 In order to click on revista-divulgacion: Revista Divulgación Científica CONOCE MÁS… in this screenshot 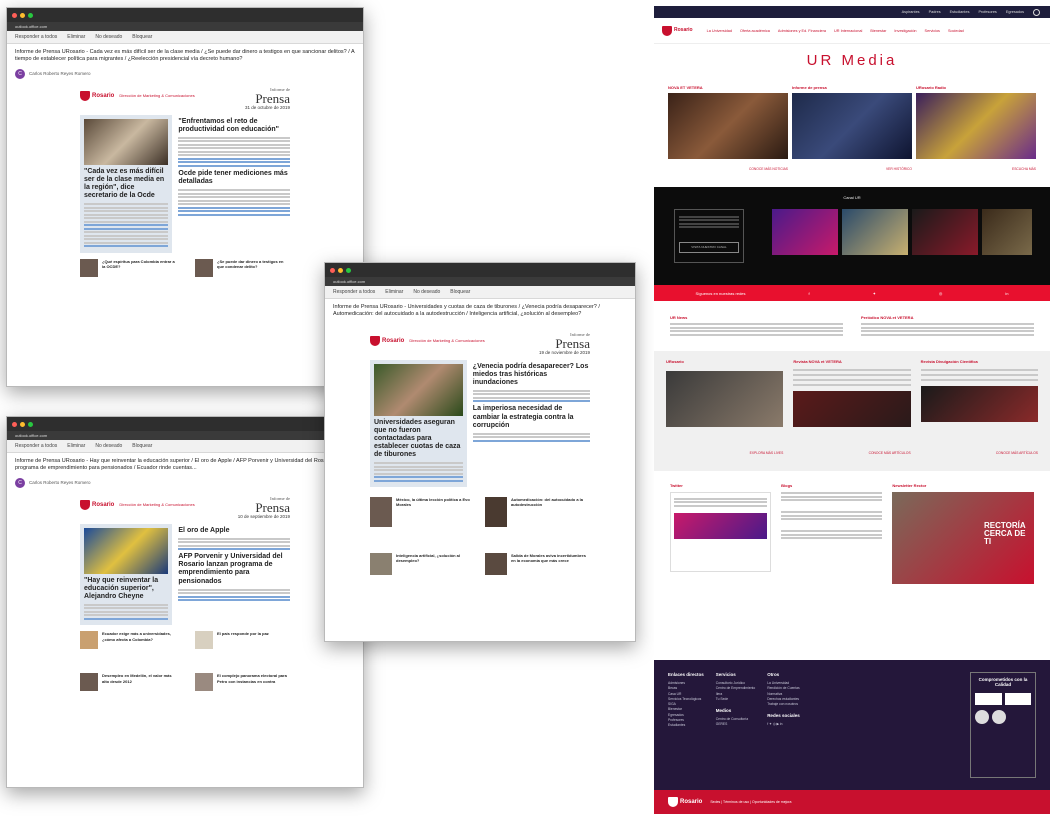, I will do `click(979, 411)`.